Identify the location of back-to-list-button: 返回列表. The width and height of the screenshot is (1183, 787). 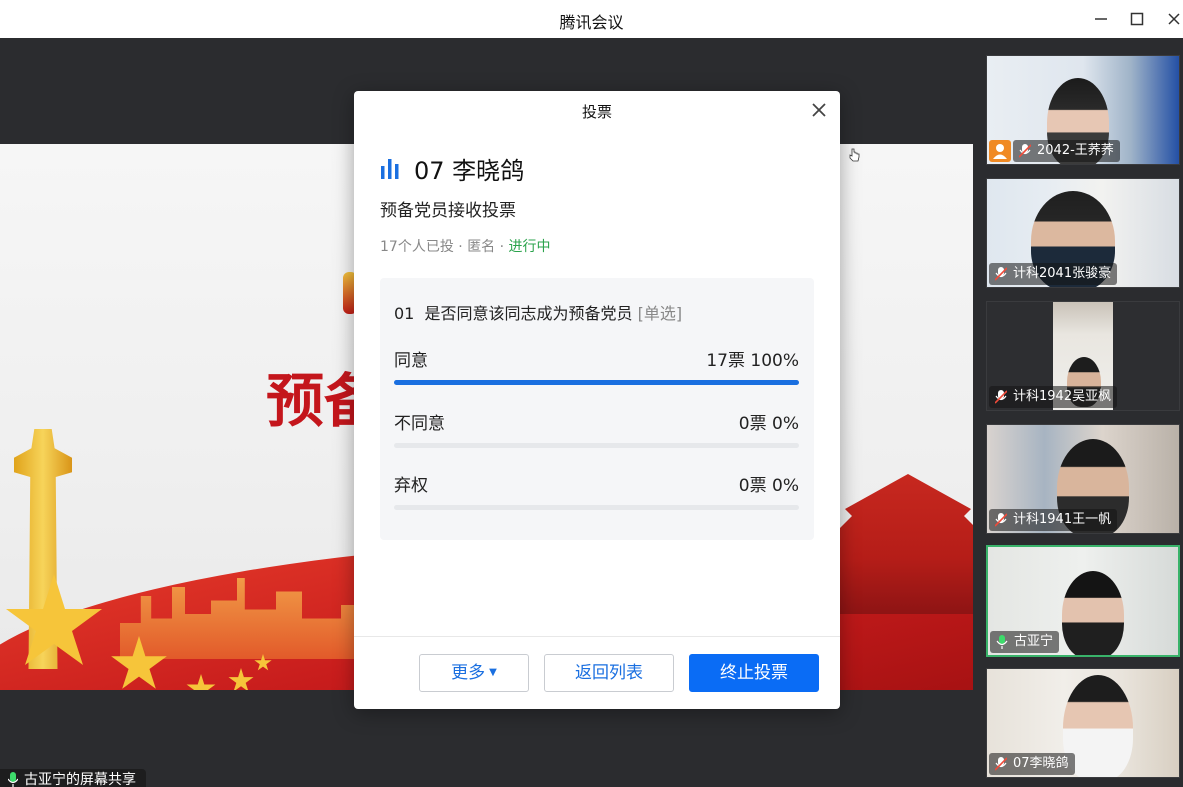
(609, 673).